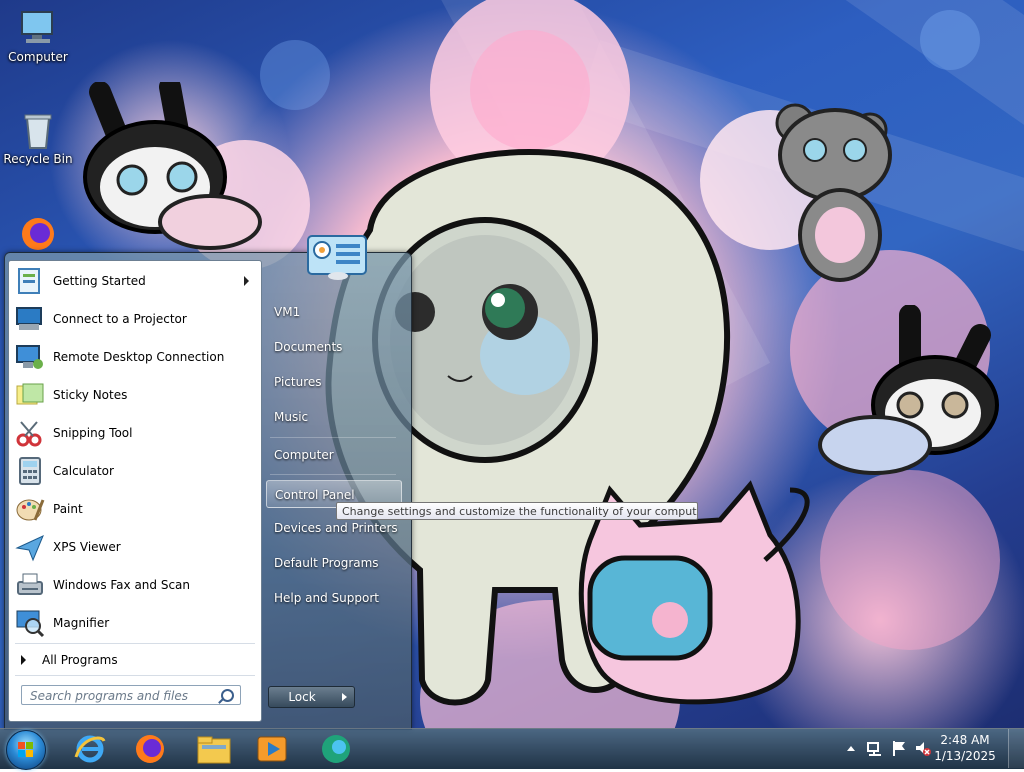  What do you see at coordinates (30, 471) in the screenshot?
I see `calculator-icon` at bounding box center [30, 471].